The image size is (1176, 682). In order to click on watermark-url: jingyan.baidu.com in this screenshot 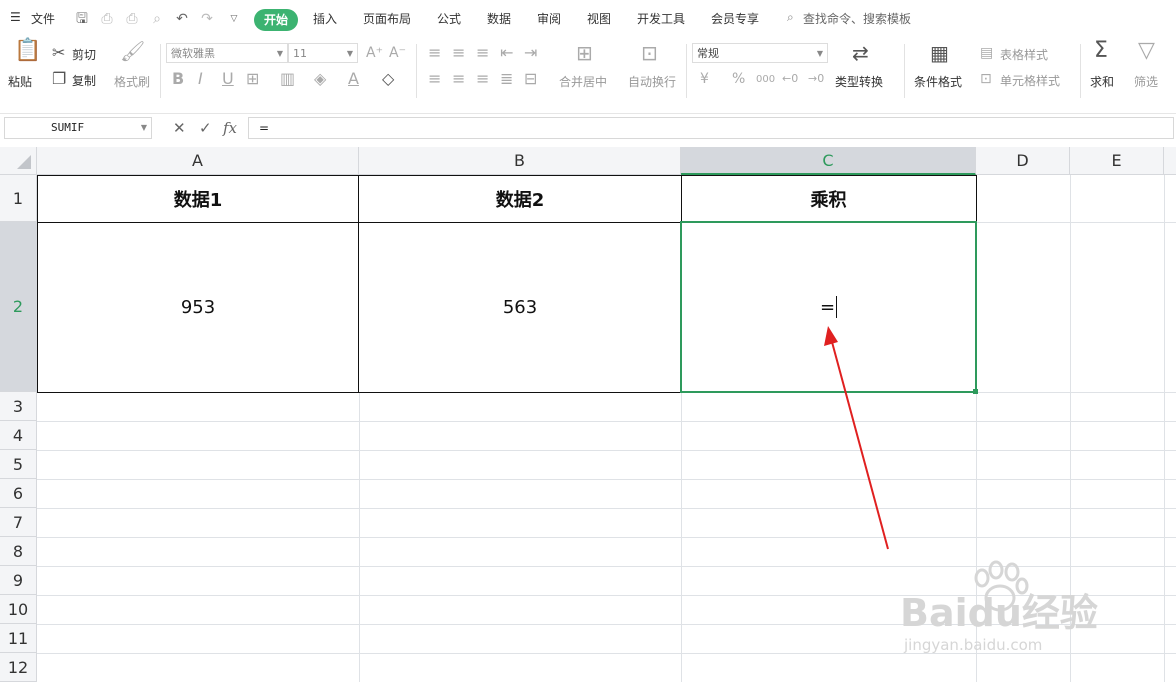, I will do `click(973, 645)`.